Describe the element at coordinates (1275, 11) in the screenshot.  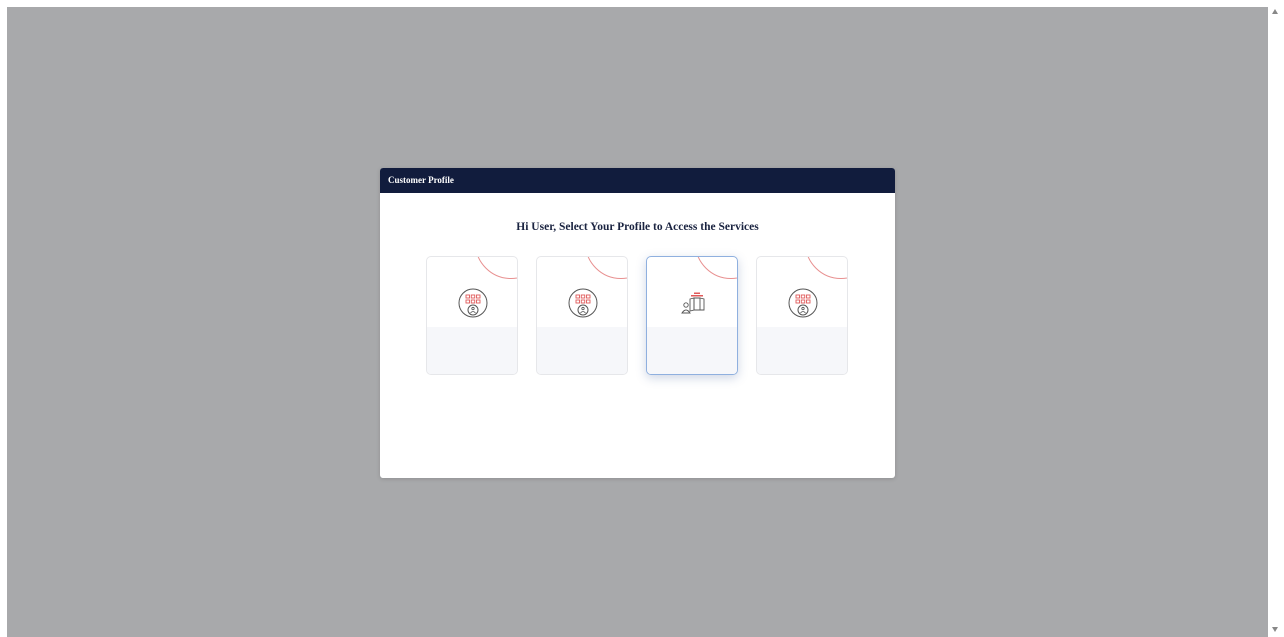
I see `scroll-up-arrow-icon` at that location.